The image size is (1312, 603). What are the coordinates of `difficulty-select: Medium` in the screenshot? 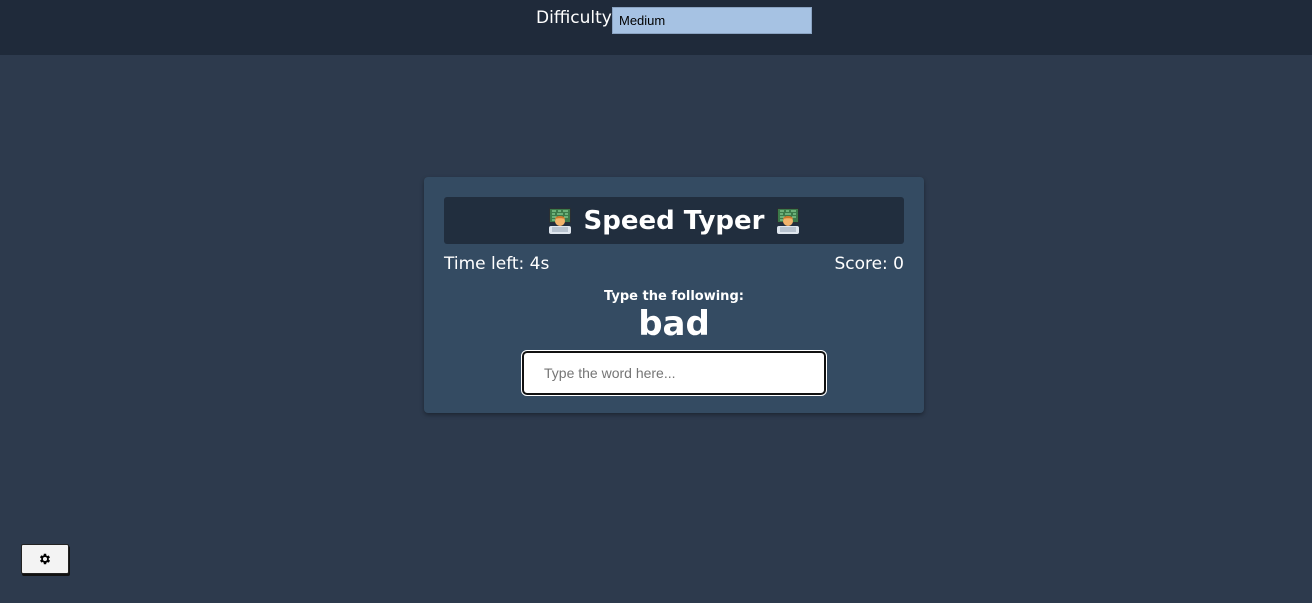 It's located at (712, 20).